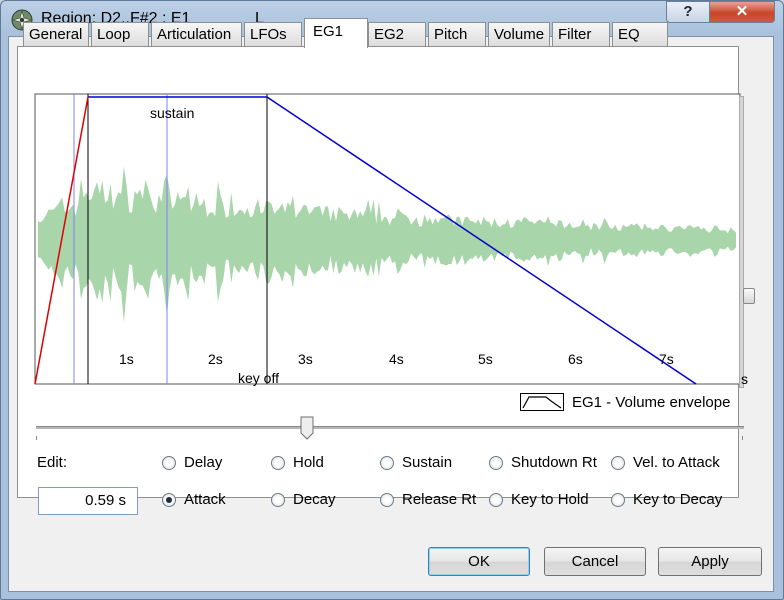  Describe the element at coordinates (542, 402) in the screenshot. I see `envelope-shape-icon` at that location.